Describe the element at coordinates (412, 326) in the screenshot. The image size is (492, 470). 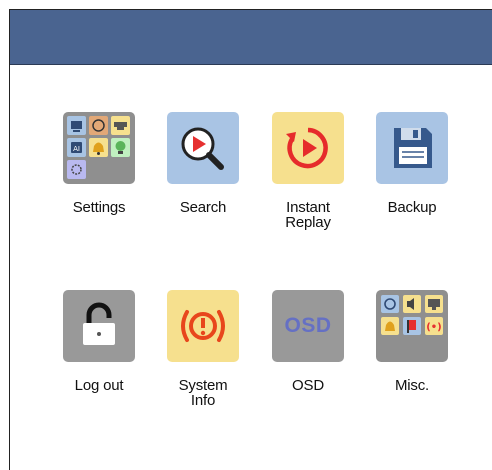
I see `misc-grid-icon: (•)` at that location.